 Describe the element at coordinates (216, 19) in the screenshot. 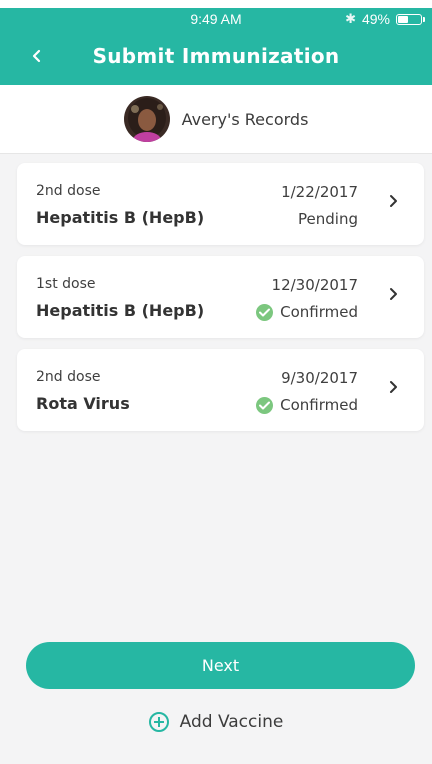

I see `status-bar: 9:49 AM ✱ 49%` at that location.